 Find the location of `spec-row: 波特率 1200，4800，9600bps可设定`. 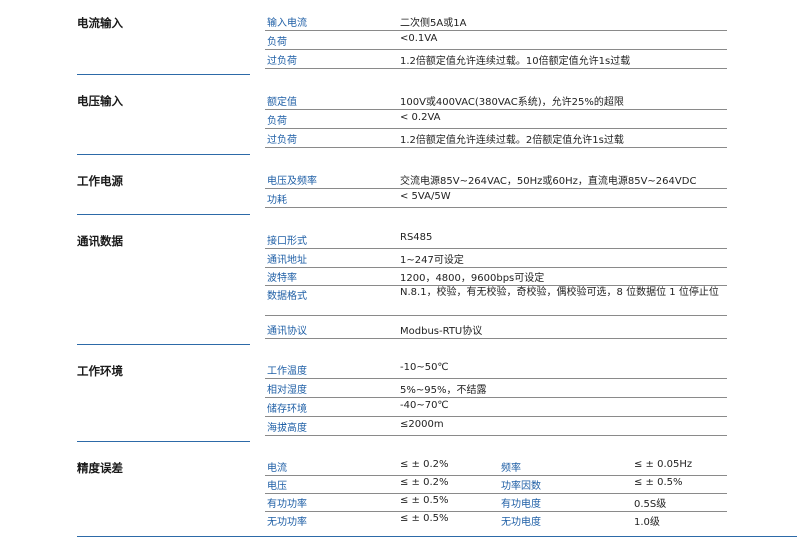

spec-row: 波特率 1200，4800，9600bps可设定 is located at coordinates (496, 276).